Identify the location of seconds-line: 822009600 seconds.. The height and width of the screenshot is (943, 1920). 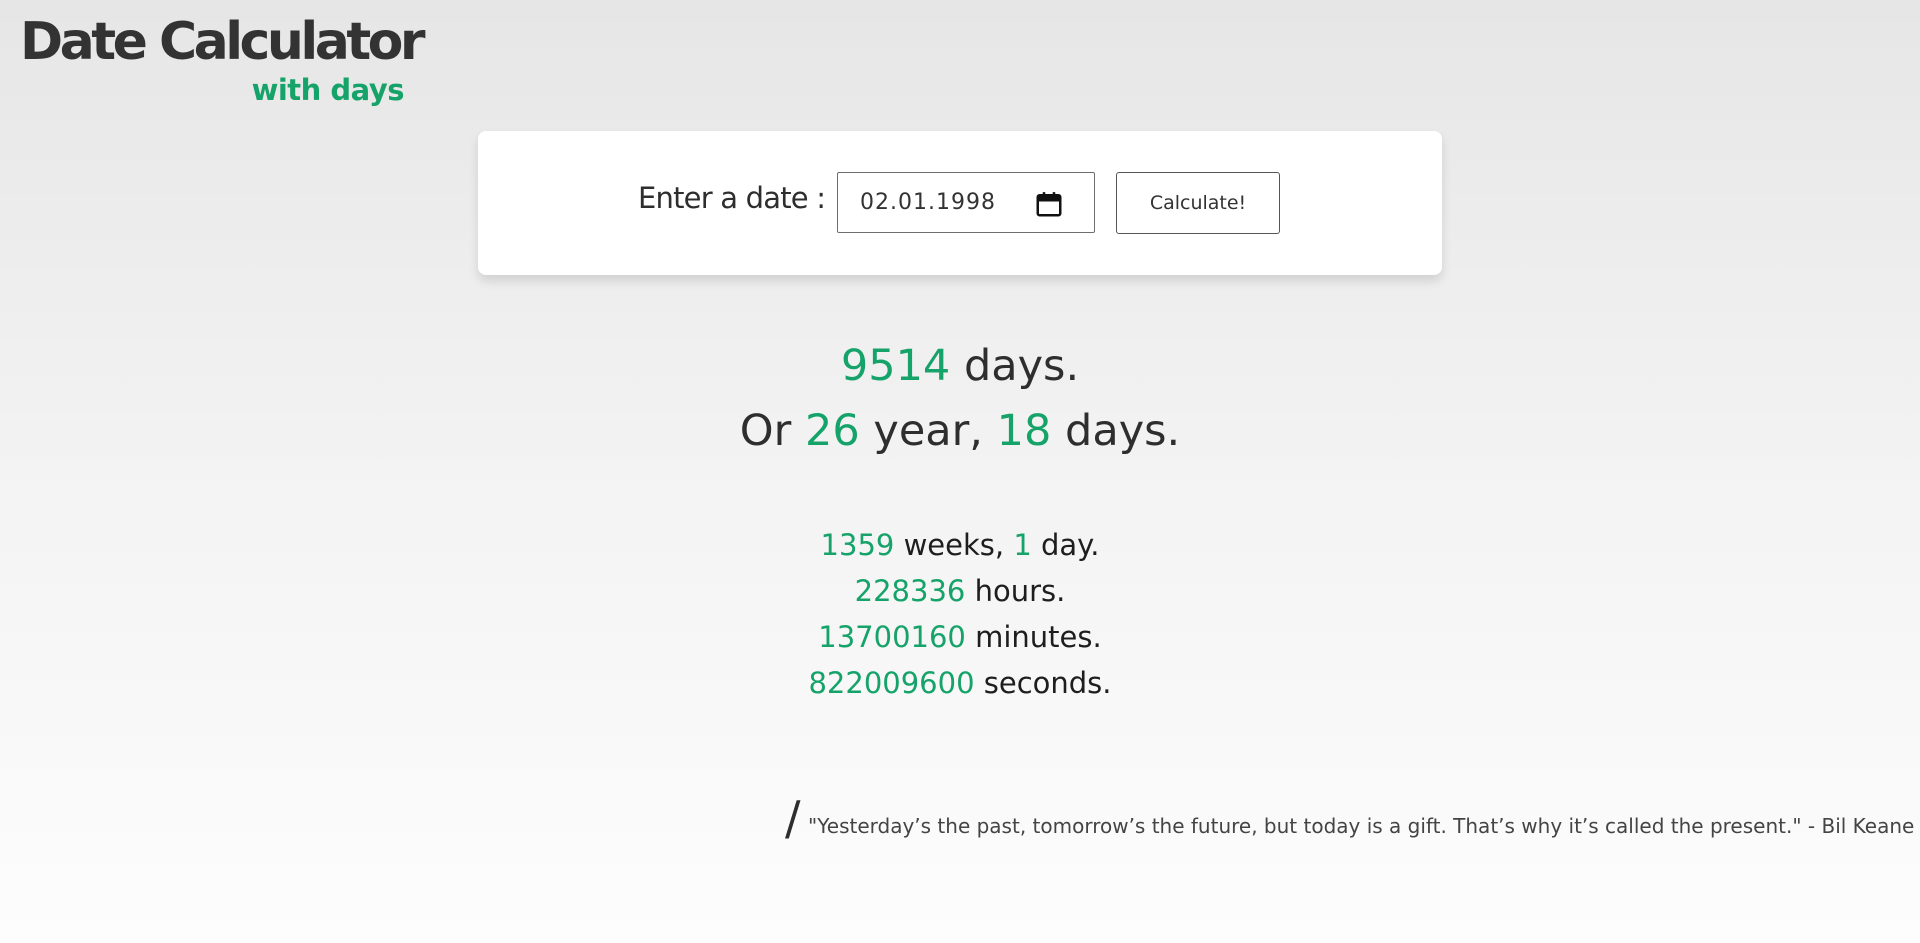
(960, 683).